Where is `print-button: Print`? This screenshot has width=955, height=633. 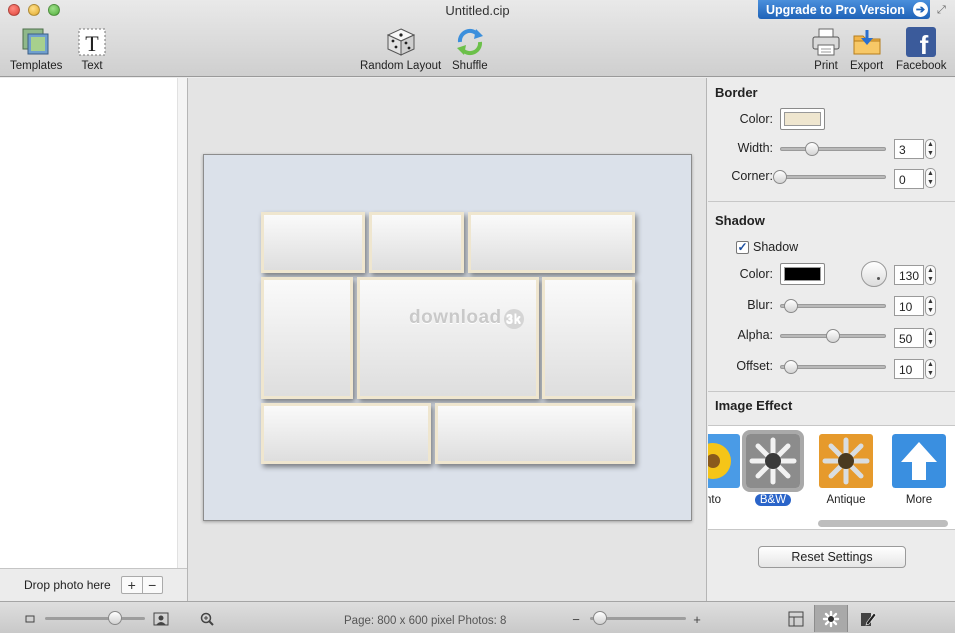 print-button: Print is located at coordinates (826, 49).